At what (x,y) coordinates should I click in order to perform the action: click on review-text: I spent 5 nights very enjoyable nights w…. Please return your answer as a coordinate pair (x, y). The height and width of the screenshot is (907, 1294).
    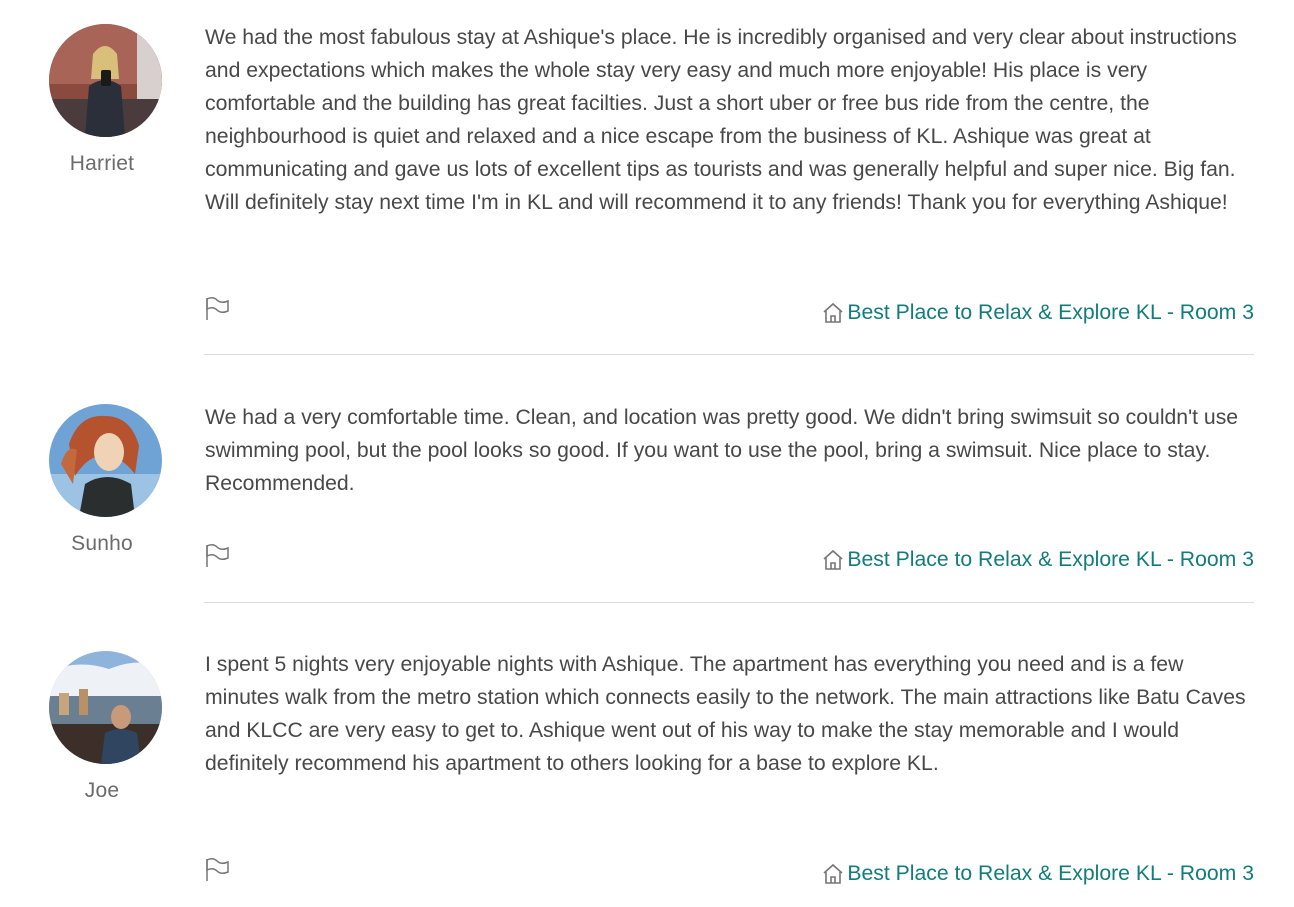
    Looking at the image, I should click on (725, 714).